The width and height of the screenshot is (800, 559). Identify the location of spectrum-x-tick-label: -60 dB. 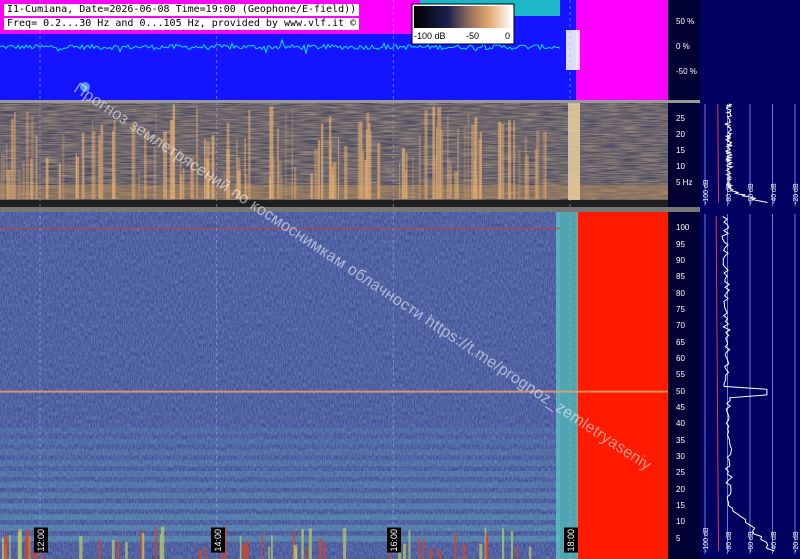
(751, 193).